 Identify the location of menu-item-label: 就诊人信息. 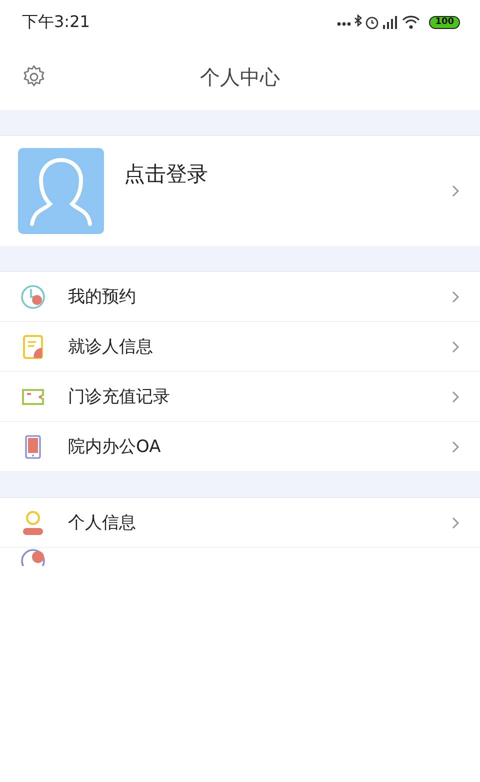
(111, 347).